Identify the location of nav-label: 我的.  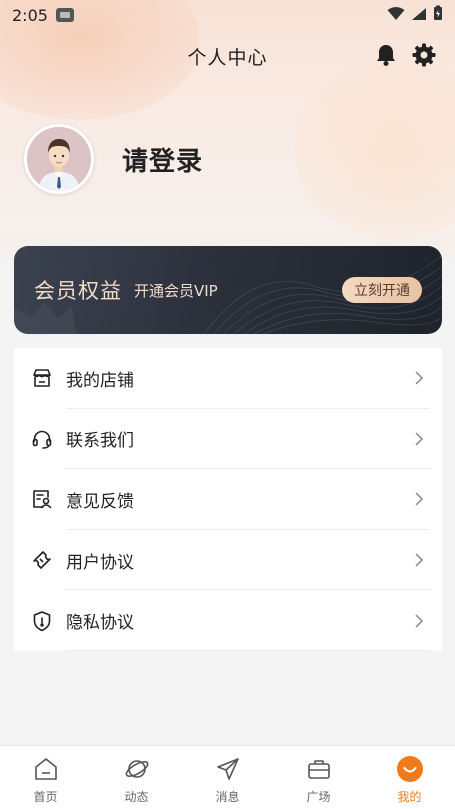
(409, 797).